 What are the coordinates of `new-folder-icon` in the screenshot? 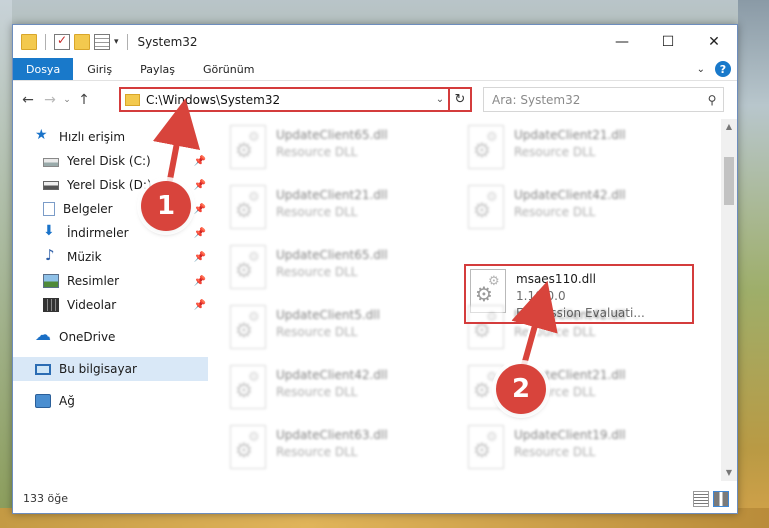 It's located at (82, 41).